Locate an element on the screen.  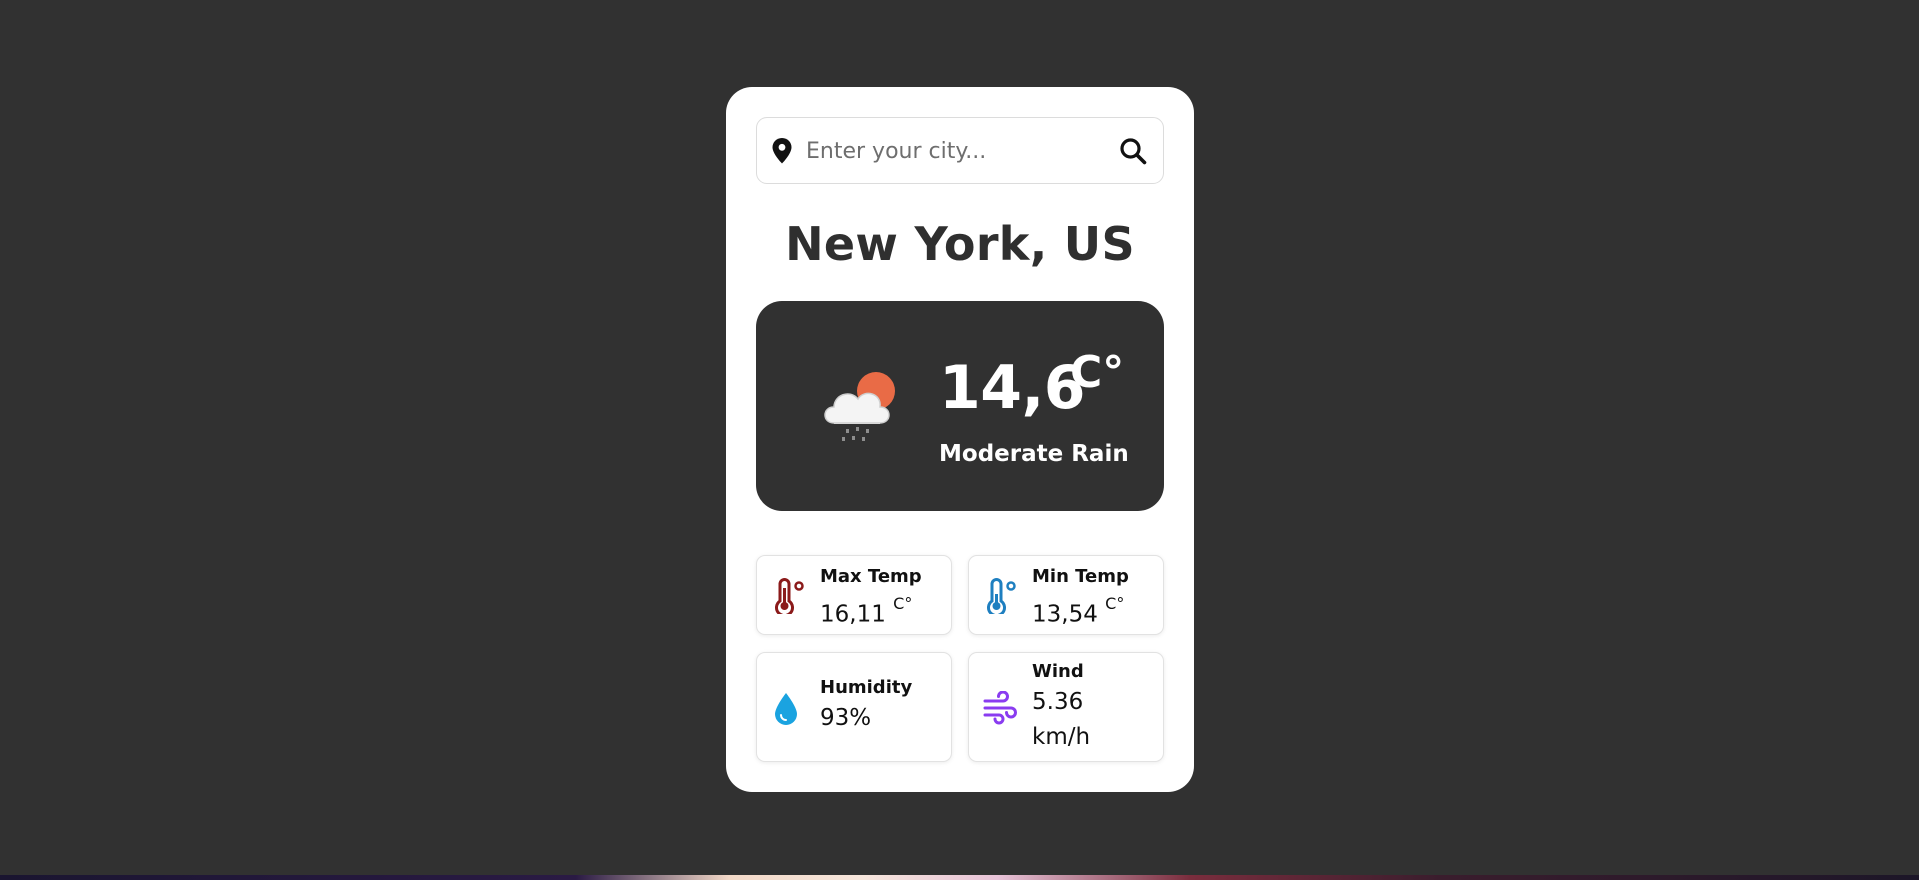
cloud-sun-rain-icon is located at coordinates (859, 406).